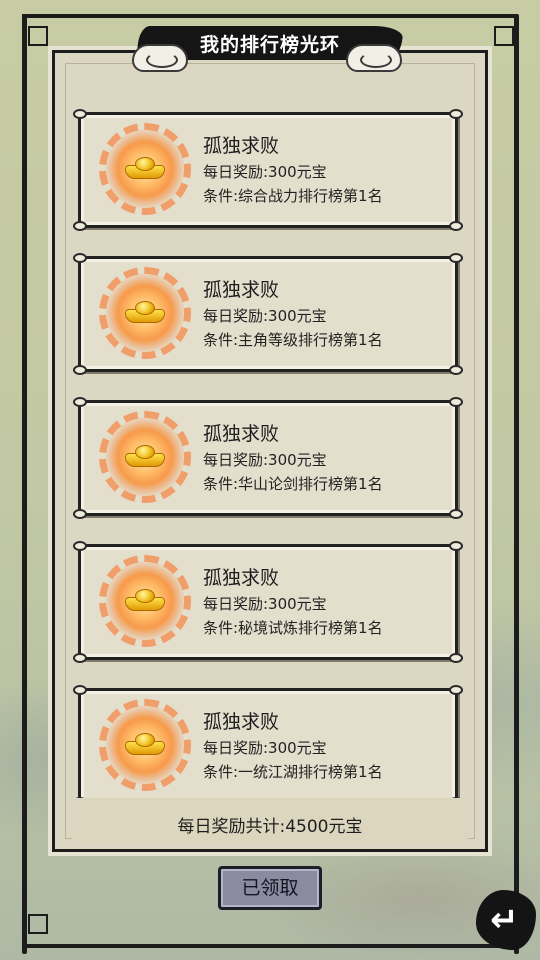 Image resolution: width=540 pixels, height=960 pixels. I want to click on back-button: ↵, so click(507, 921).